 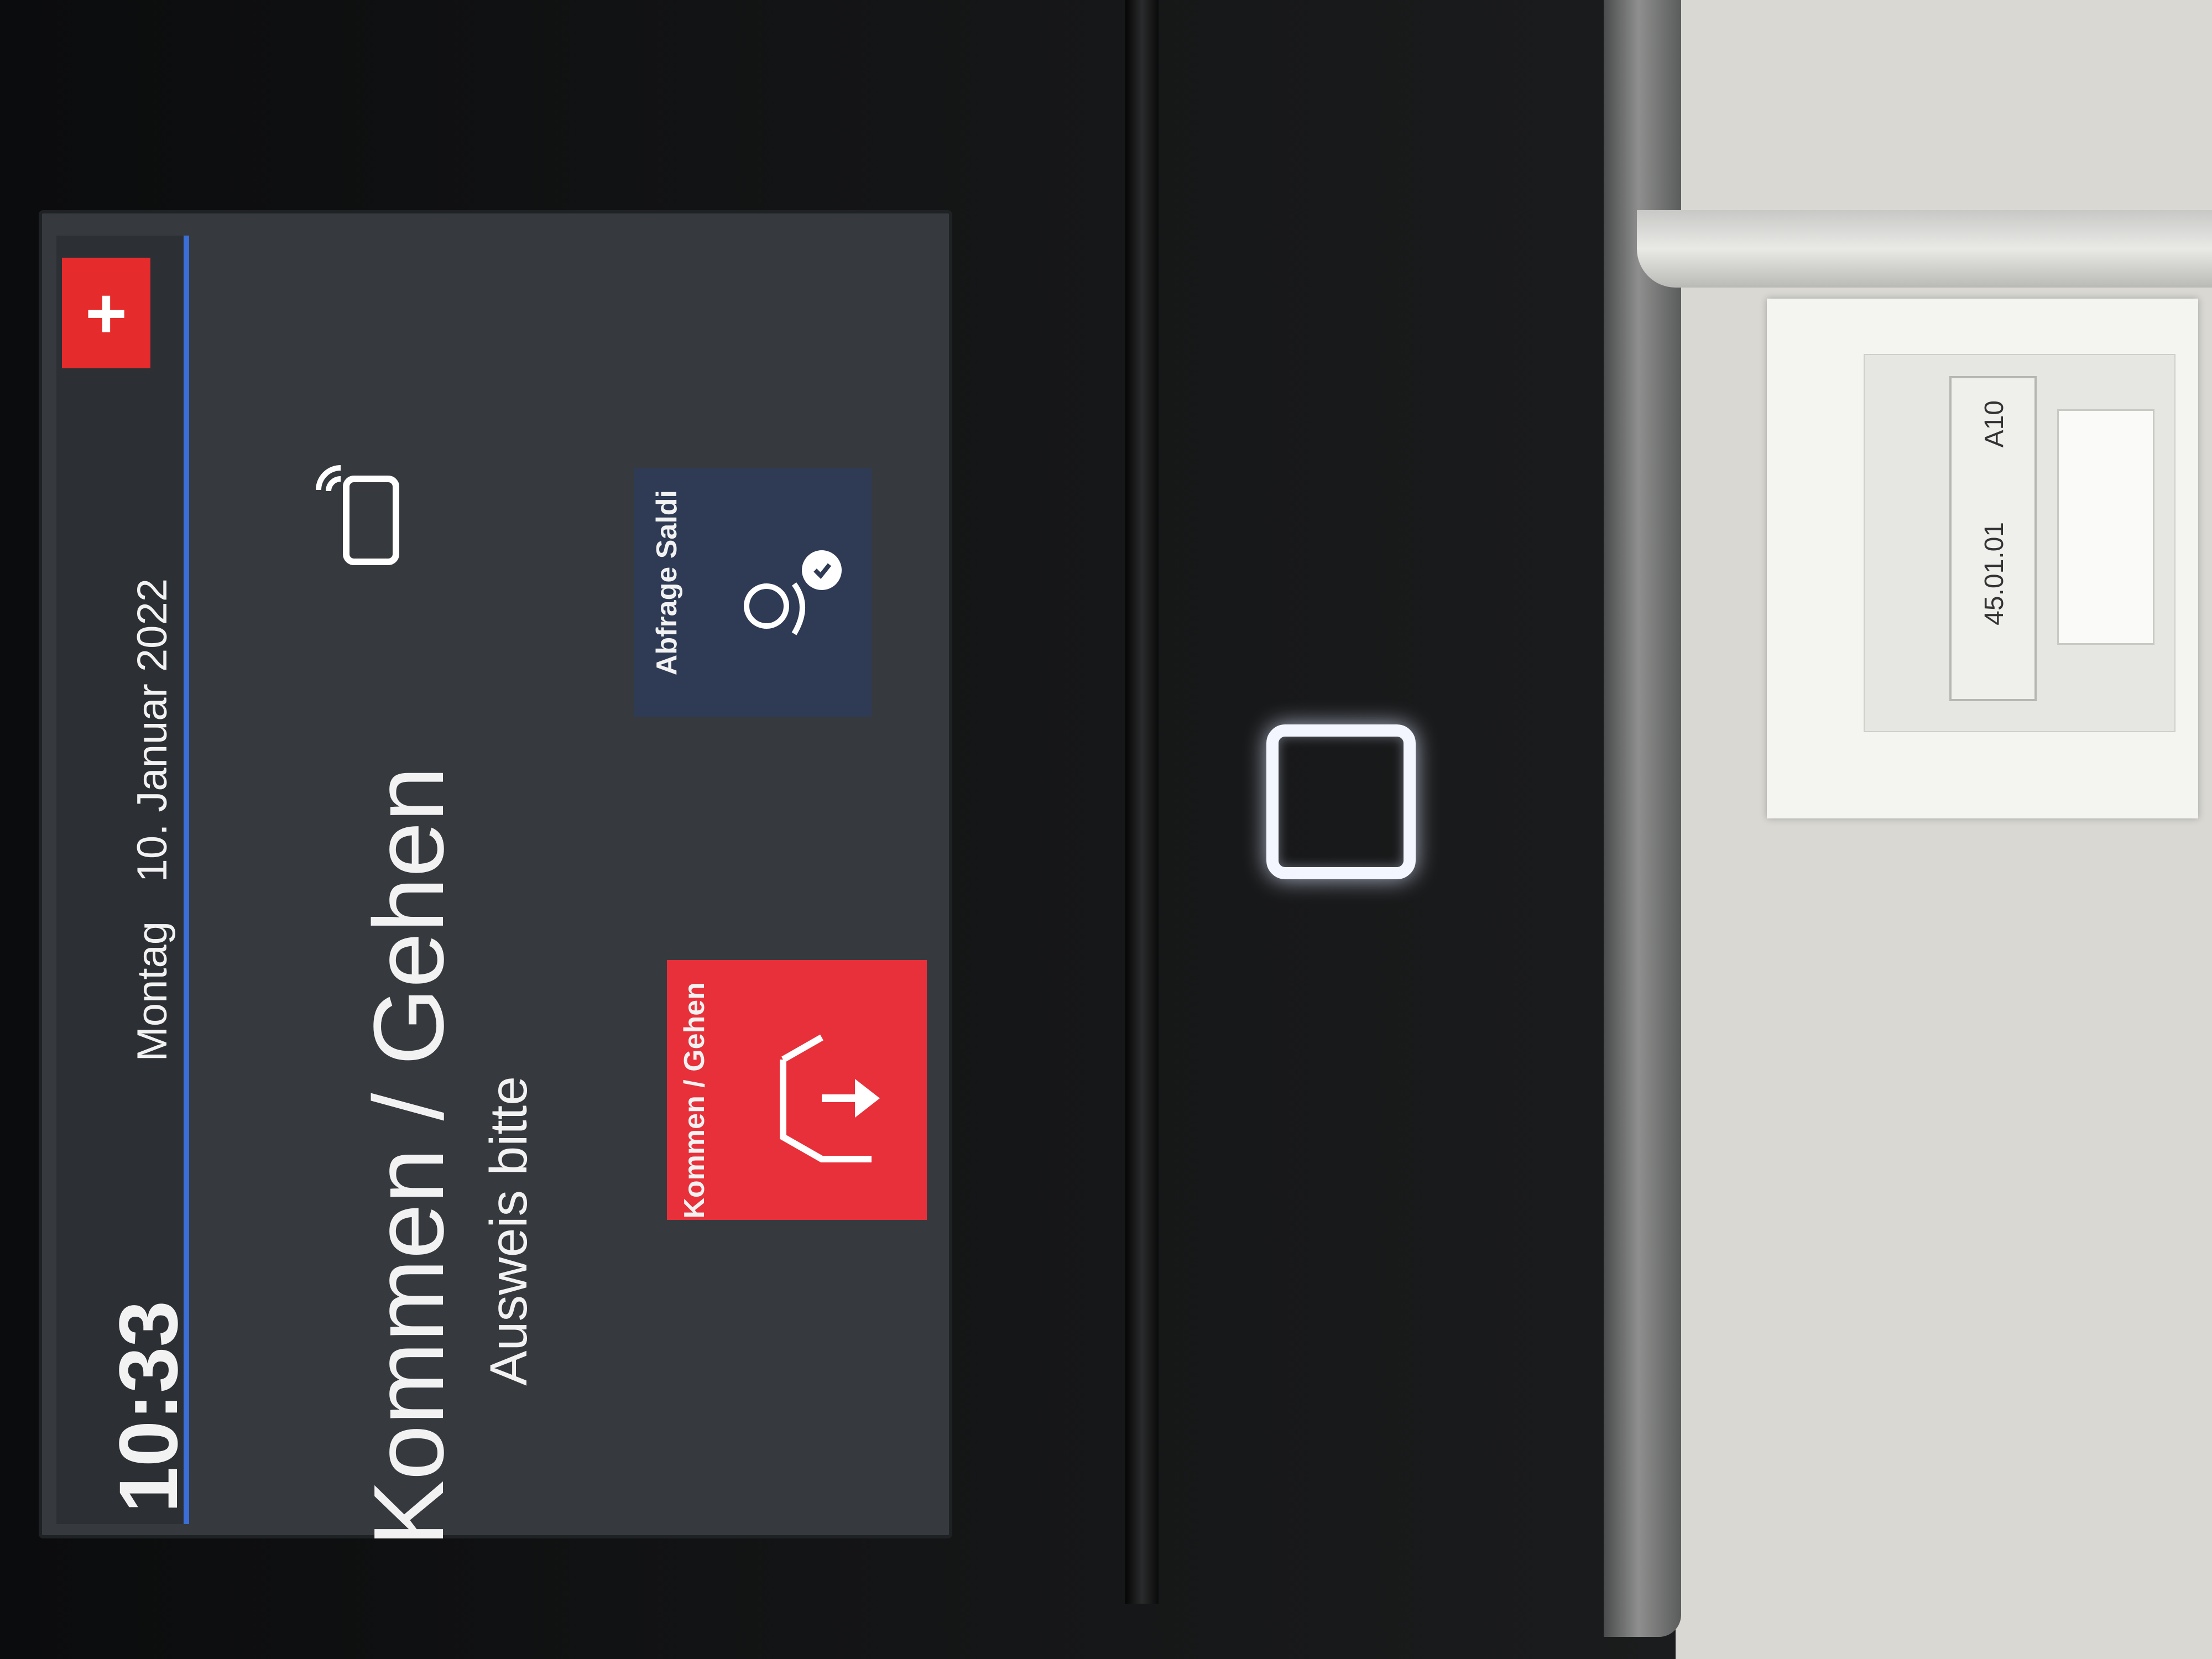 I want to click on page-subtitle: Ausweis bitte, so click(x=509, y=1231).